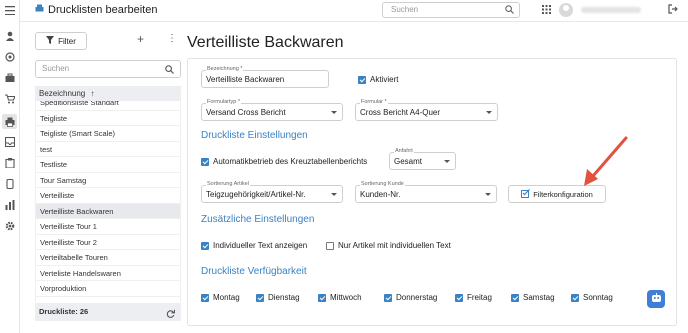 The width and height of the screenshot is (688, 333). I want to click on day-label: Freitag, so click(479, 297).